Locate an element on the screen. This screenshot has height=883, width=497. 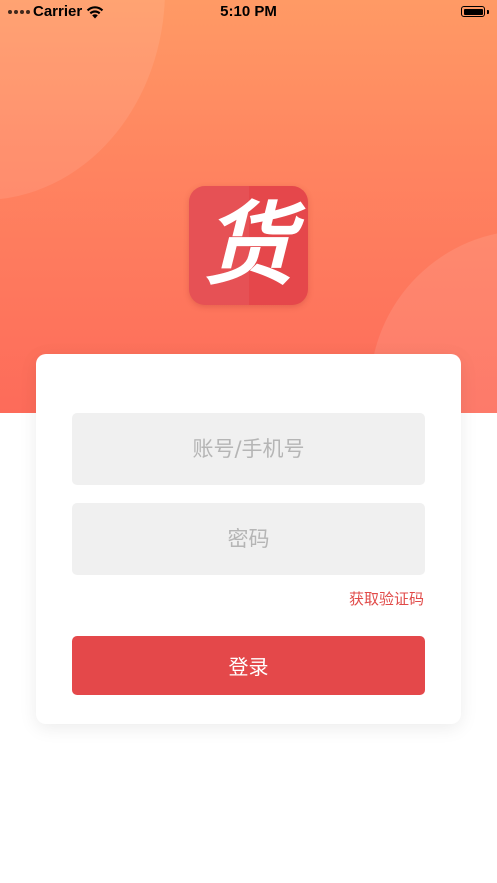
get-verification-code-link: 获取验证码 is located at coordinates (386, 598).